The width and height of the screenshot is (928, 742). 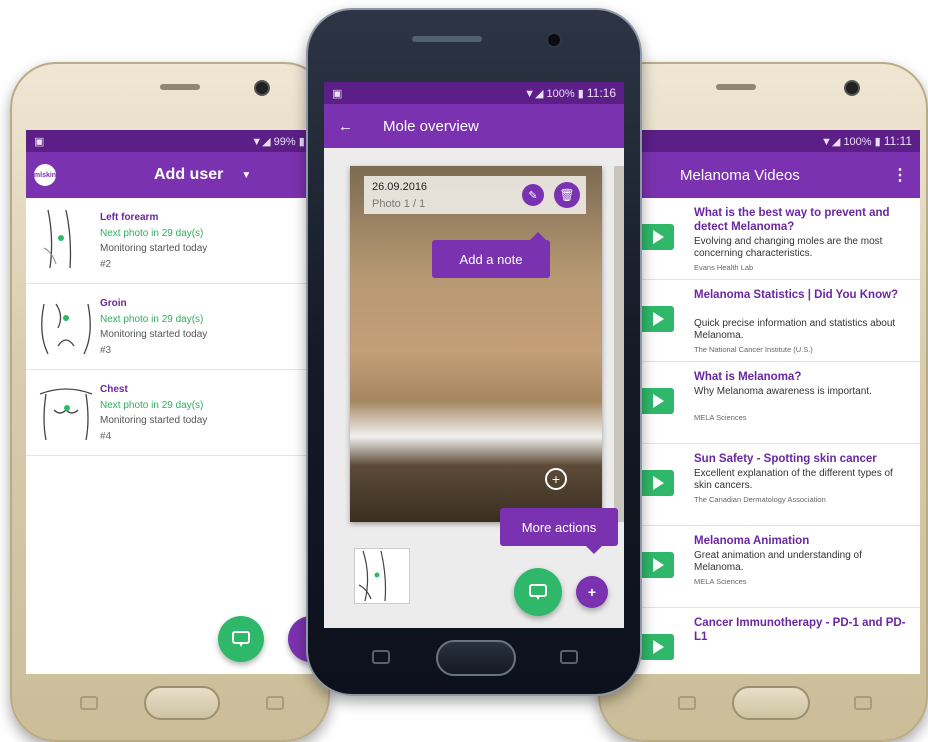 I want to click on status-bar: ▼◢ 100% ▮ 11:11, so click(x=774, y=141).